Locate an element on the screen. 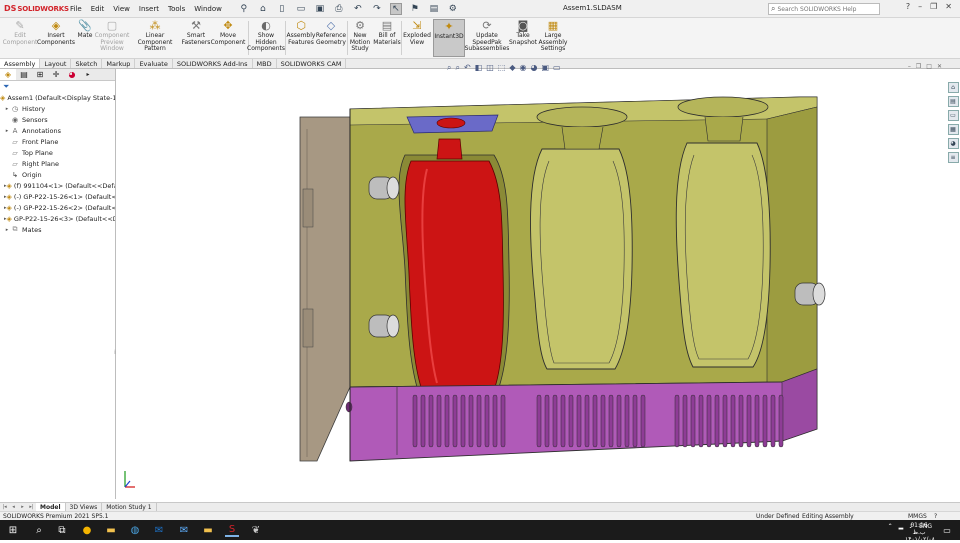 The width and height of the screenshot is (960, 543). configuration-manager-tab-icon: ⊞ is located at coordinates (40, 74).